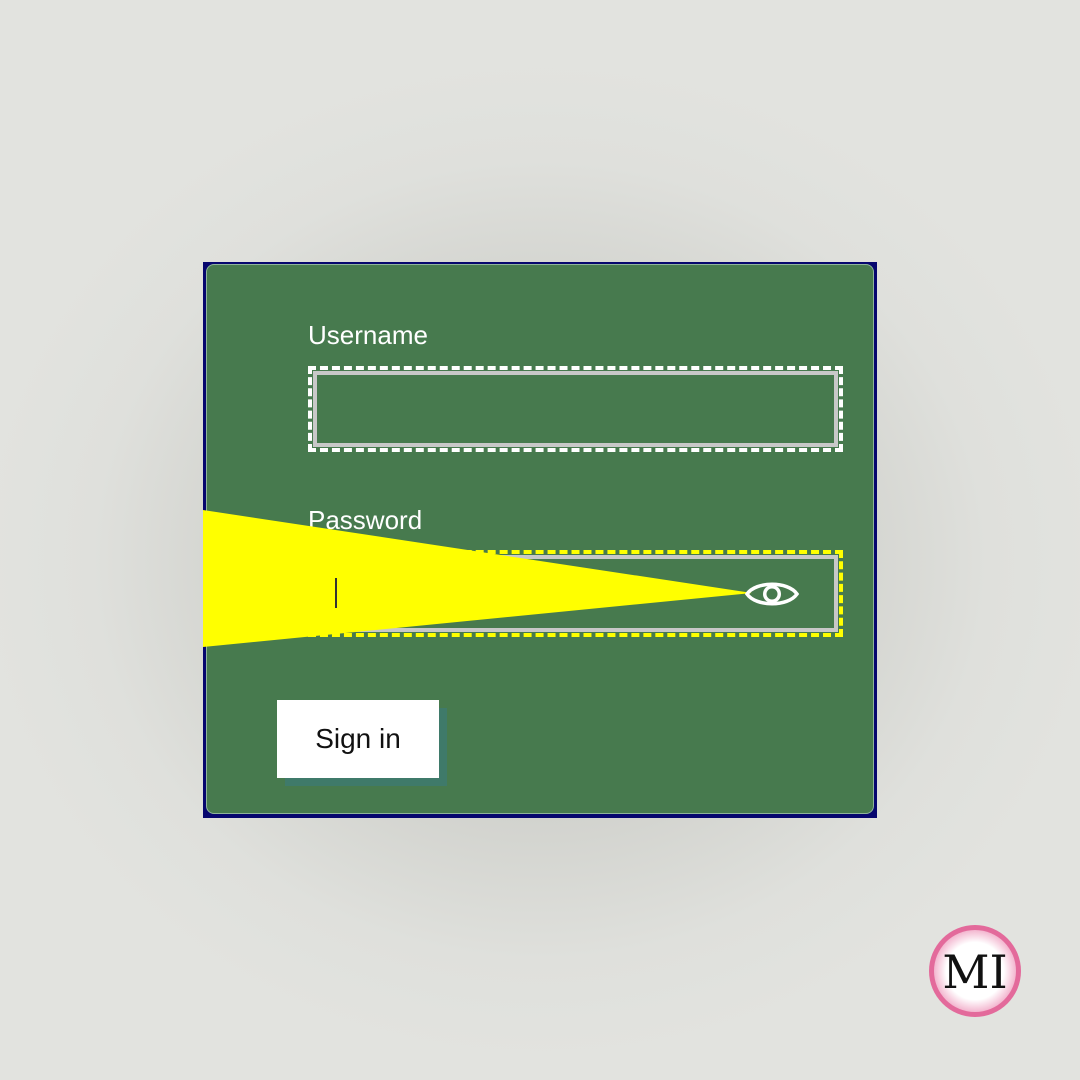 This screenshot has width=1080, height=1080. I want to click on username-label: Username, so click(368, 335).